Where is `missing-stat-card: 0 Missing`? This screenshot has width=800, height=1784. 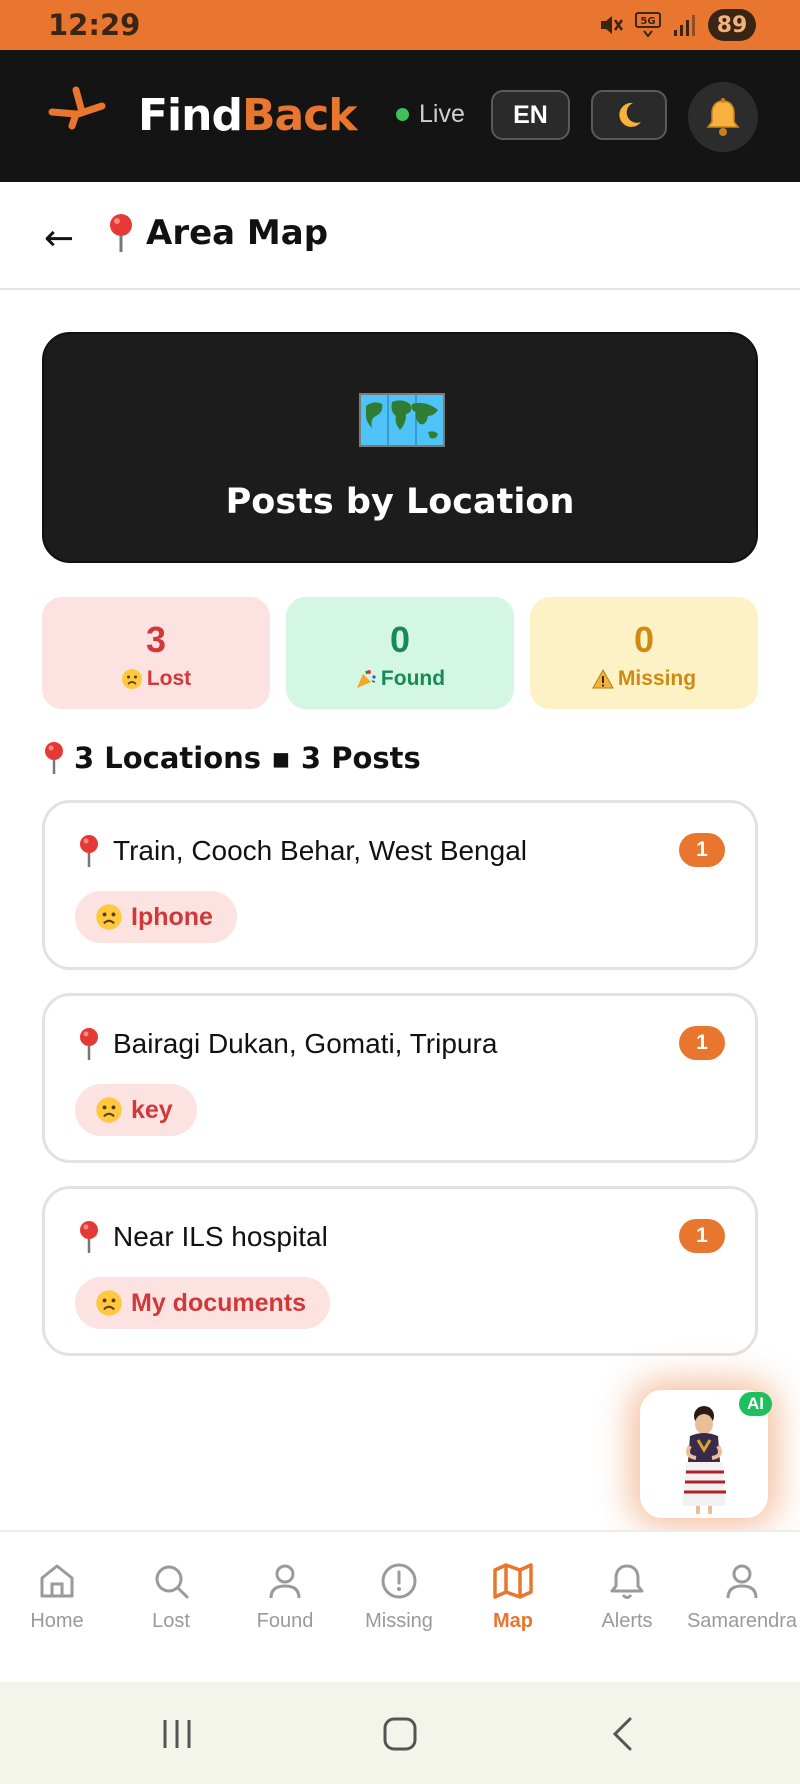
missing-stat-card: 0 Missing is located at coordinates (644, 653).